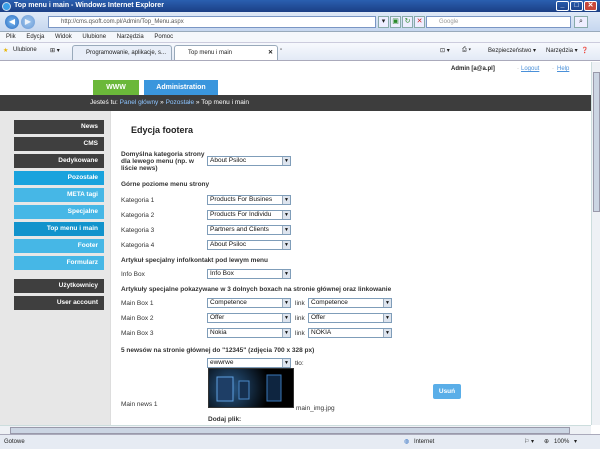 The height and width of the screenshot is (449, 600). What do you see at coordinates (350, 303) in the screenshot?
I see `main-box-1-link-select: Competence ▼` at bounding box center [350, 303].